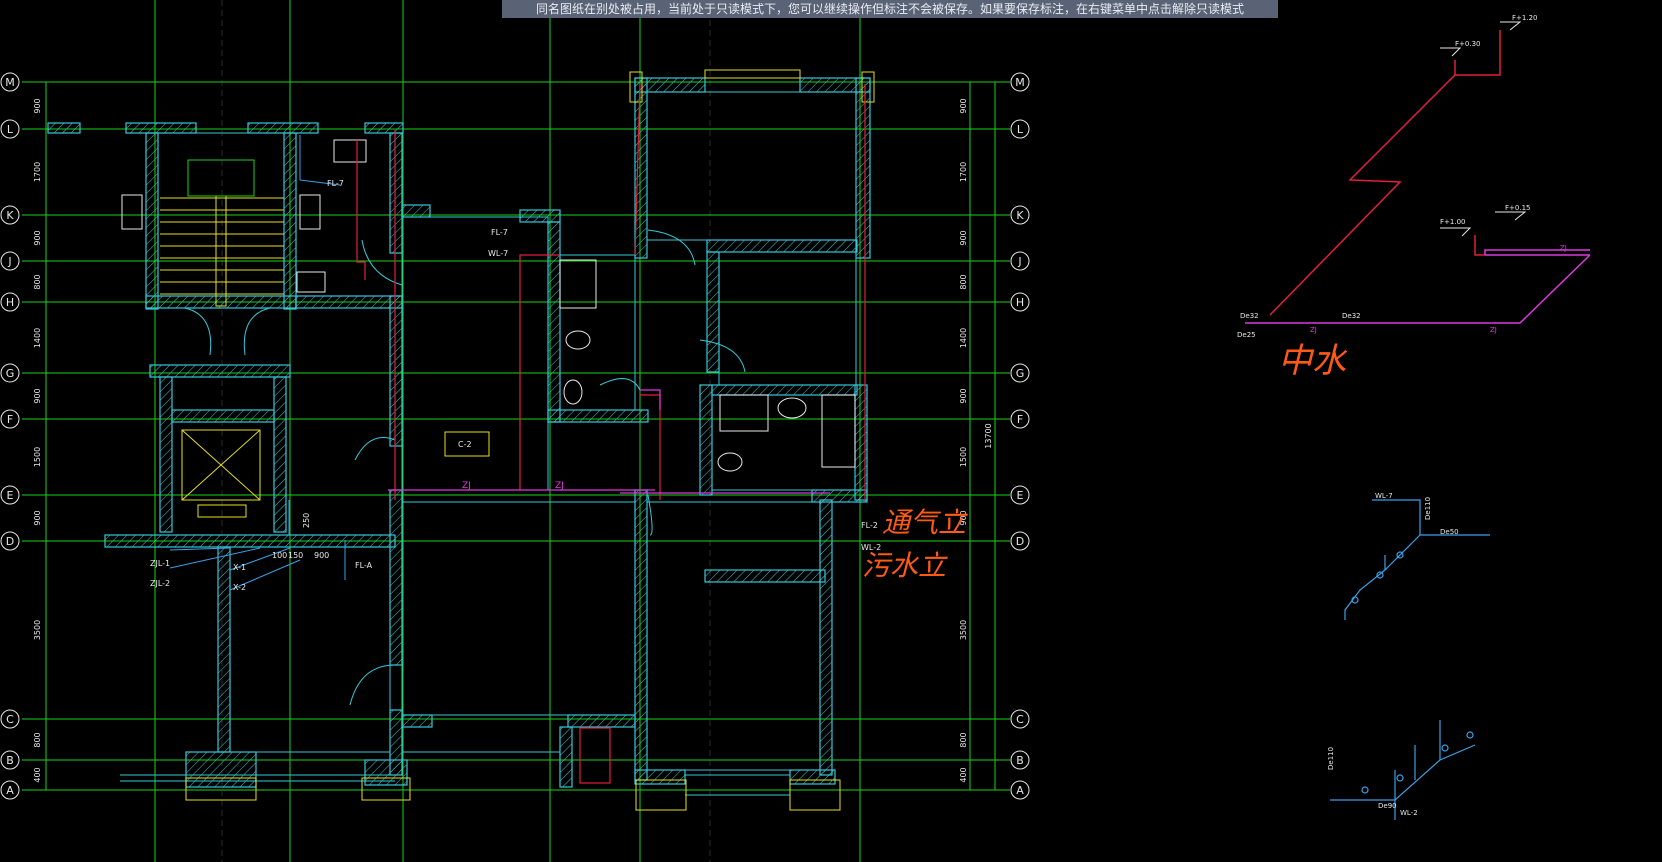 The image size is (1662, 862). What do you see at coordinates (1020, 419) in the screenshot?
I see `axis-label-f-right: F` at bounding box center [1020, 419].